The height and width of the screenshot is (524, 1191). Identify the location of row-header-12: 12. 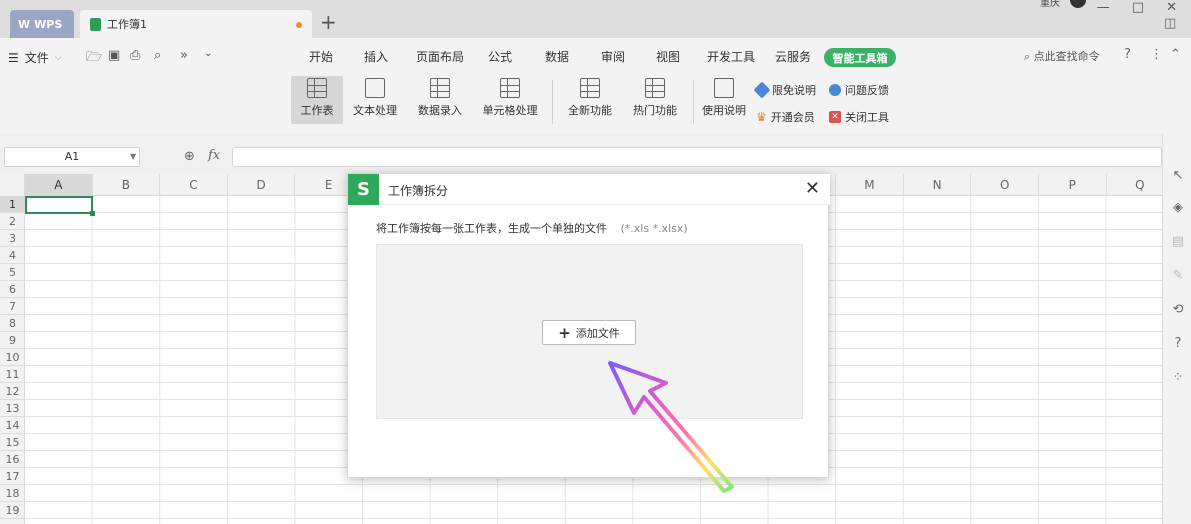
(12, 391).